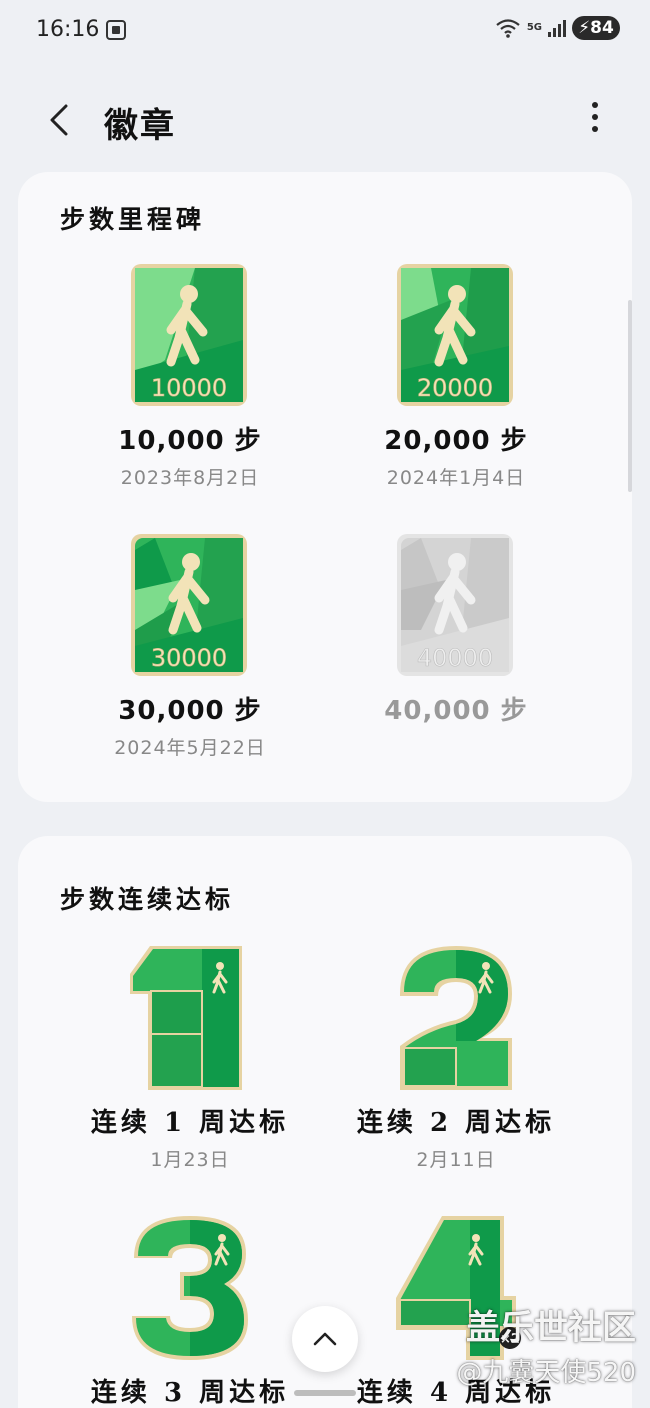 This screenshot has width=650, height=1408. Describe the element at coordinates (455, 335) in the screenshot. I see `walker-badge-icon: 20000` at that location.